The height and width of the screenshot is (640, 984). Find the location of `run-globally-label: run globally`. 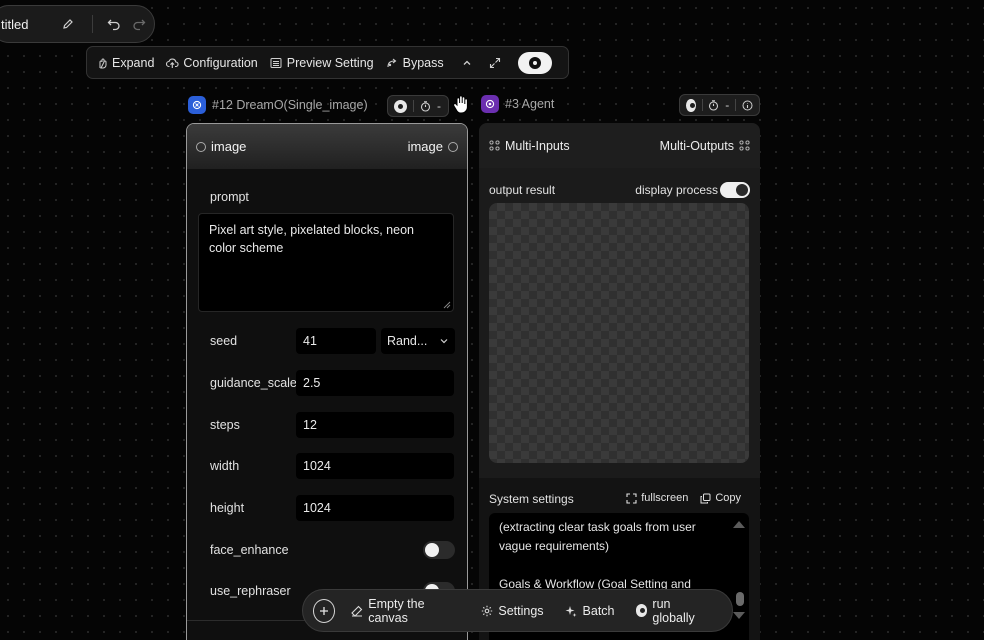

run-globally-label: run globally is located at coordinates (673, 610).